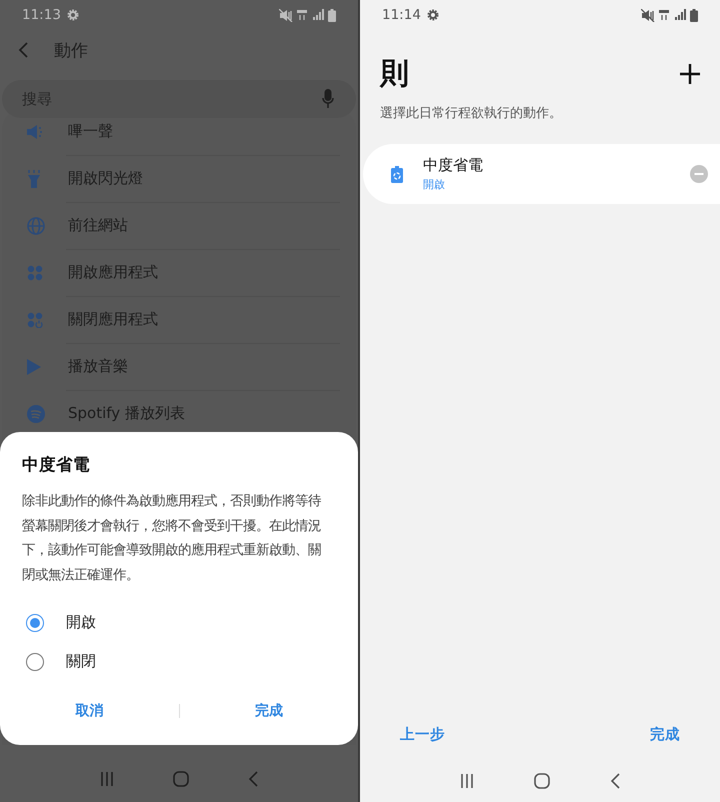  I want to click on home-icon, so click(542, 781).